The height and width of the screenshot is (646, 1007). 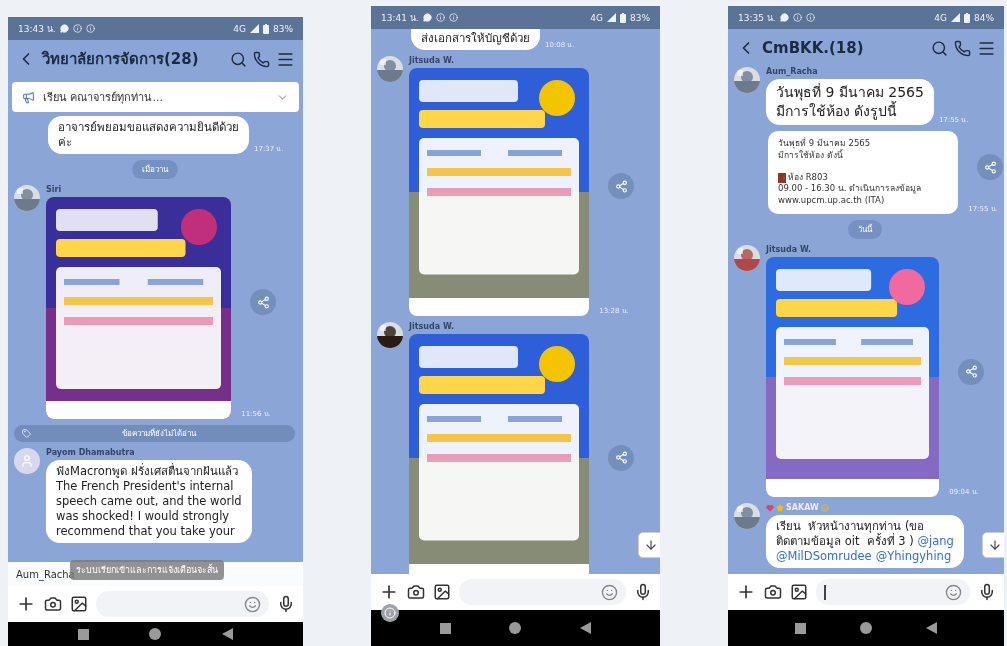 I want to click on status-time: 13:43 น., so click(x=37, y=29).